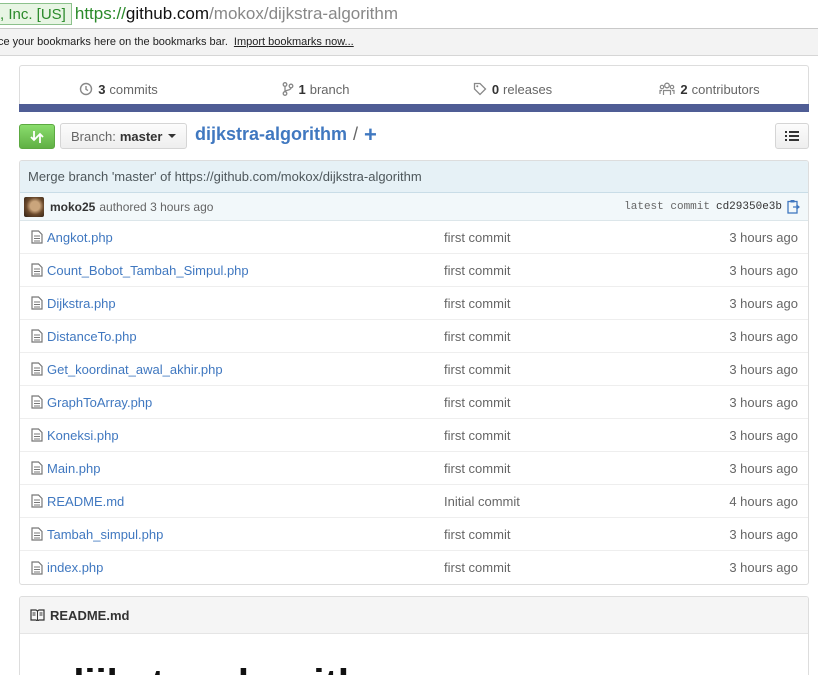 Image resolution: width=818 pixels, height=675 pixels. I want to click on file-name-link: Get_koordinat_awal_akhir.php, so click(245, 369).